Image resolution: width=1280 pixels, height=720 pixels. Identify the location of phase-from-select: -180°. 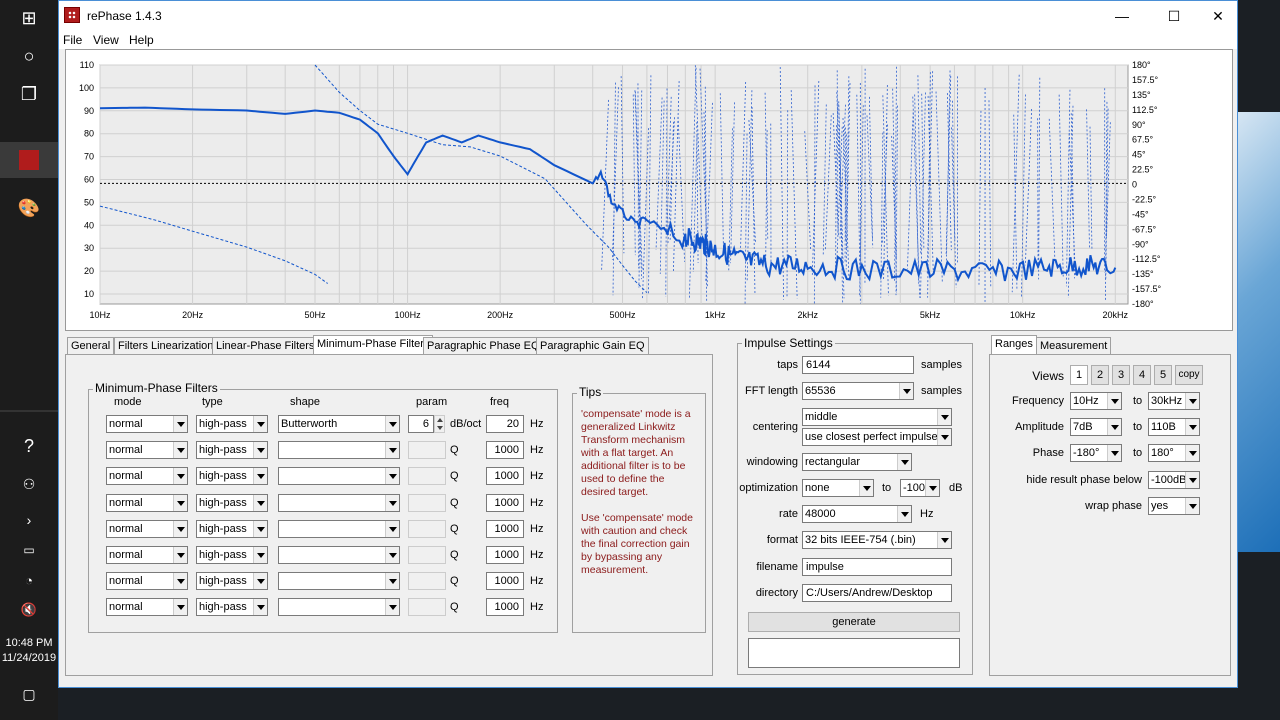
(1096, 453).